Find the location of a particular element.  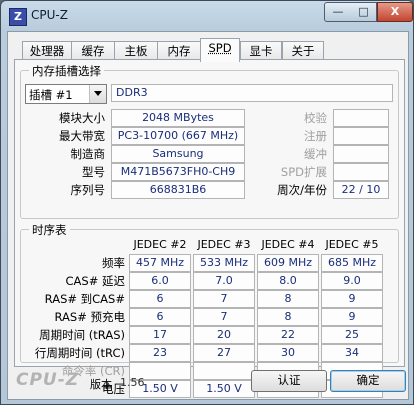

tab-7: 关于 is located at coordinates (303, 51).